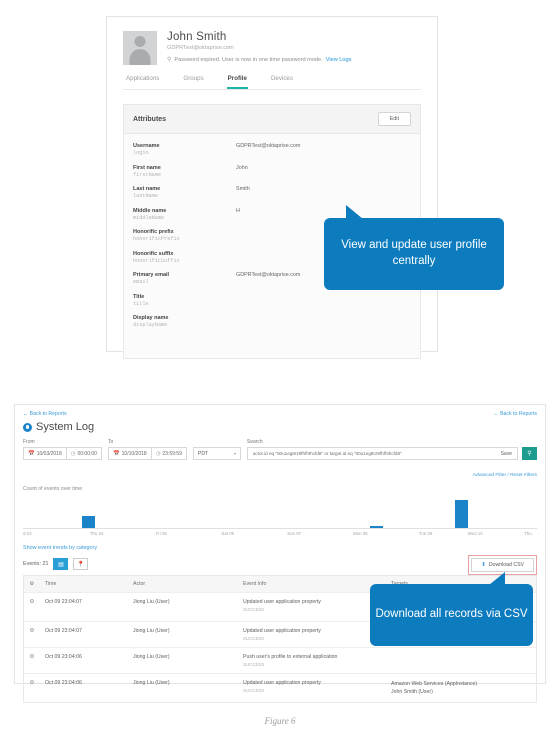  Describe the element at coordinates (412, 692) in the screenshot. I see `row-target-item: John Smith (User)` at that location.